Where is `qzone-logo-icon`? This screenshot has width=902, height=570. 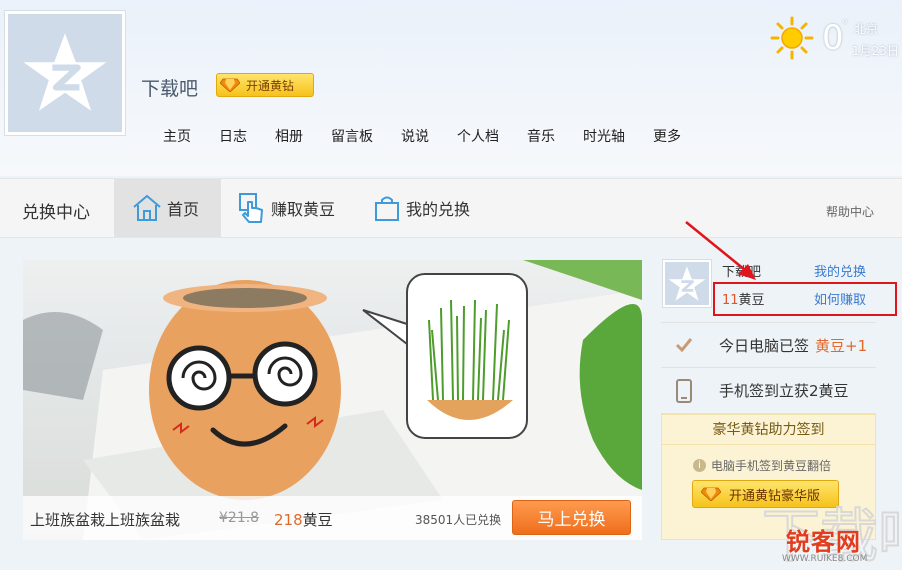
qzone-logo-icon is located at coordinates (65, 73).